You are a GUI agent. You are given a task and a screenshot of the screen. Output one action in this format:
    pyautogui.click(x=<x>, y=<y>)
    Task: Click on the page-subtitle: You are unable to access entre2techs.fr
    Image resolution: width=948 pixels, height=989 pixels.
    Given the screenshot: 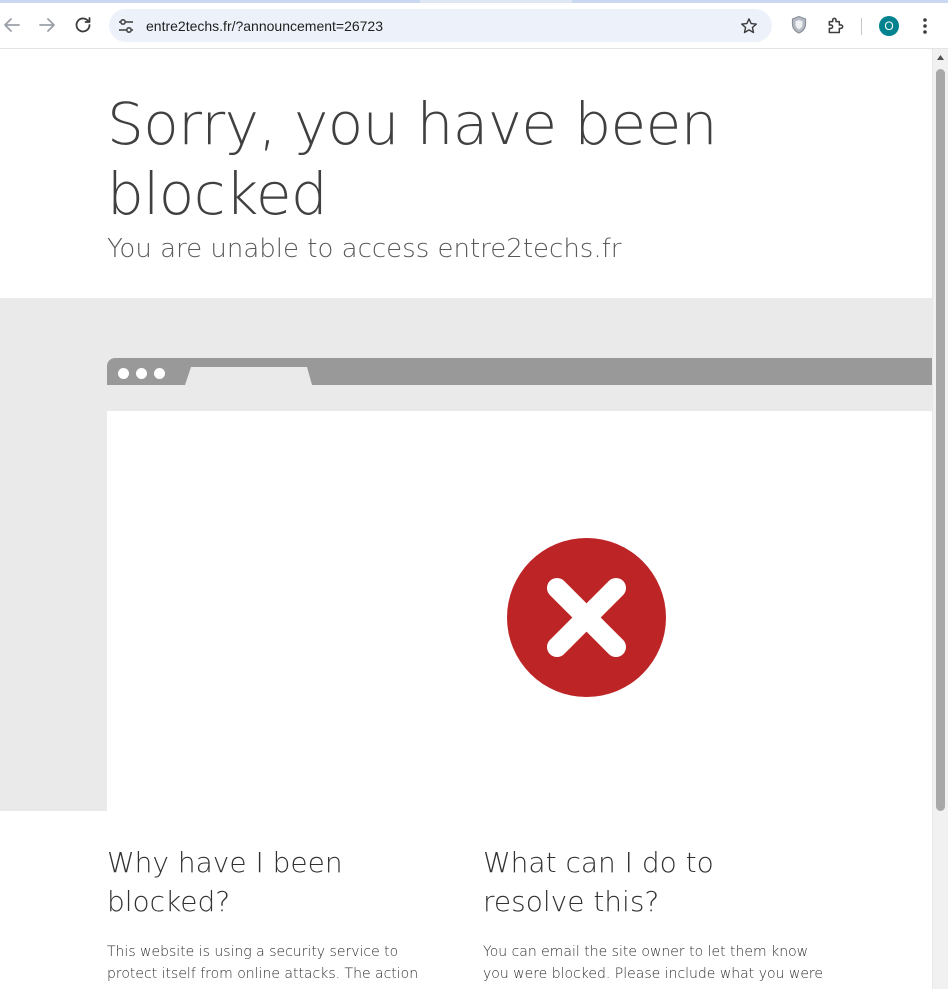 What is the action you would take?
    pyautogui.click(x=364, y=249)
    